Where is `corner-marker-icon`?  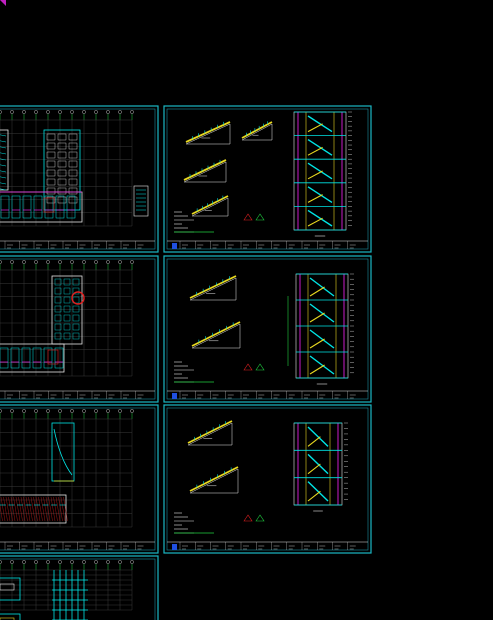 corner-marker-icon is located at coordinates (3, 3).